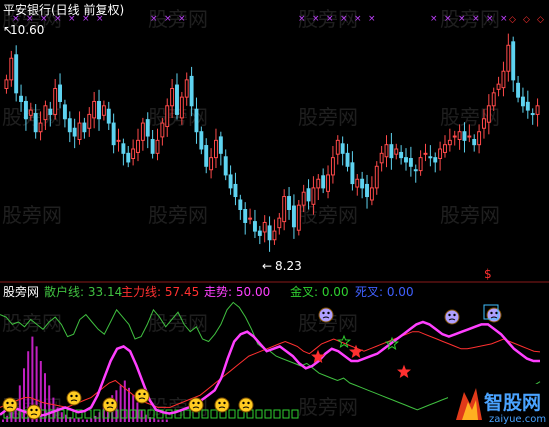 This screenshot has width=549, height=427. What do you see at coordinates (512, 402) in the screenshot?
I see `brand-name: 智股网` at bounding box center [512, 402].